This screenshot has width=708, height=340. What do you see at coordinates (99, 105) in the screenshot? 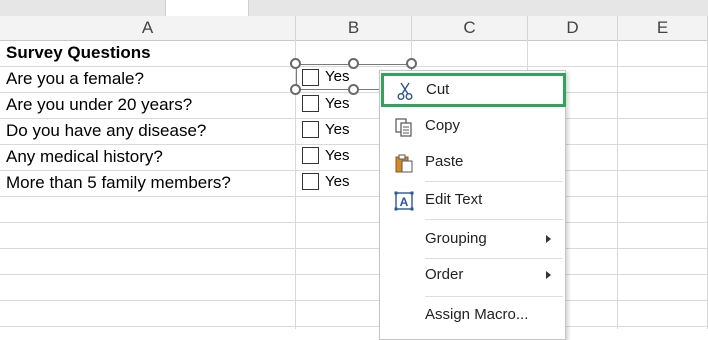
I see `cell-a3: Are you under 20 years?` at bounding box center [99, 105].